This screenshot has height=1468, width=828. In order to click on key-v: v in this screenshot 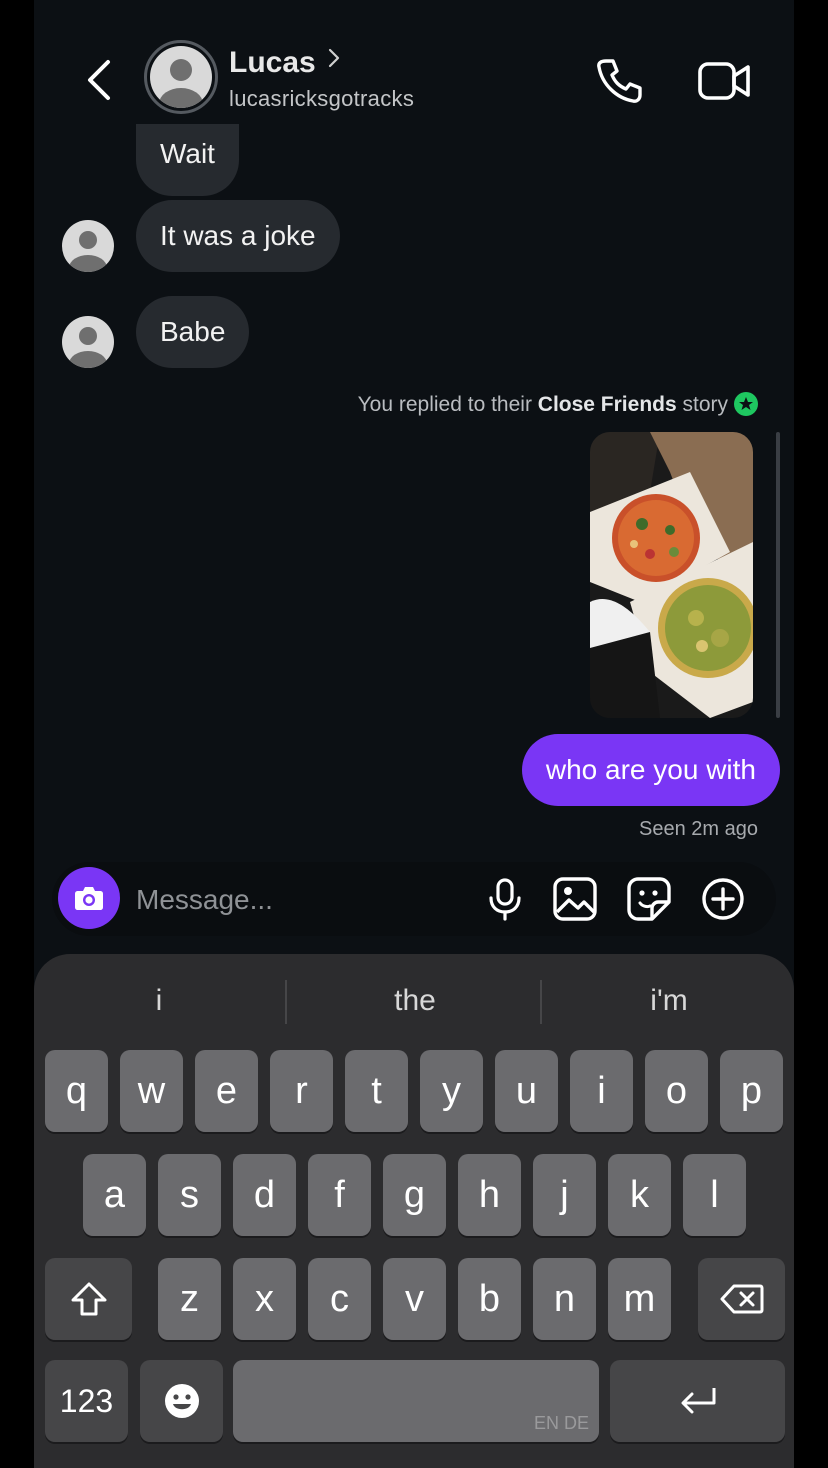, I will do `click(414, 1299)`.